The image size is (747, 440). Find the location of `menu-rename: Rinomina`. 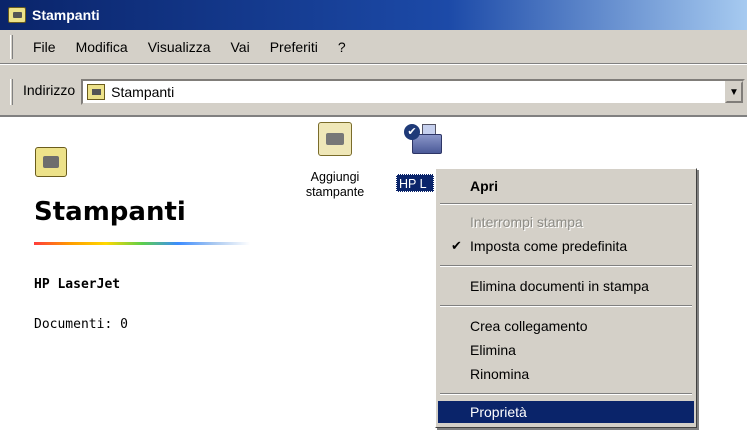

menu-rename: Rinomina is located at coordinates (566, 374).